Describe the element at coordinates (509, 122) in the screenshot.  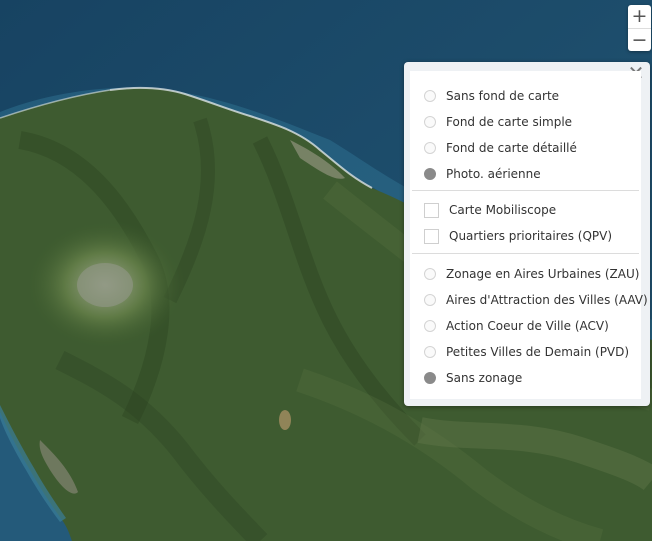
I see `option-label: Fond de carte simple` at that location.